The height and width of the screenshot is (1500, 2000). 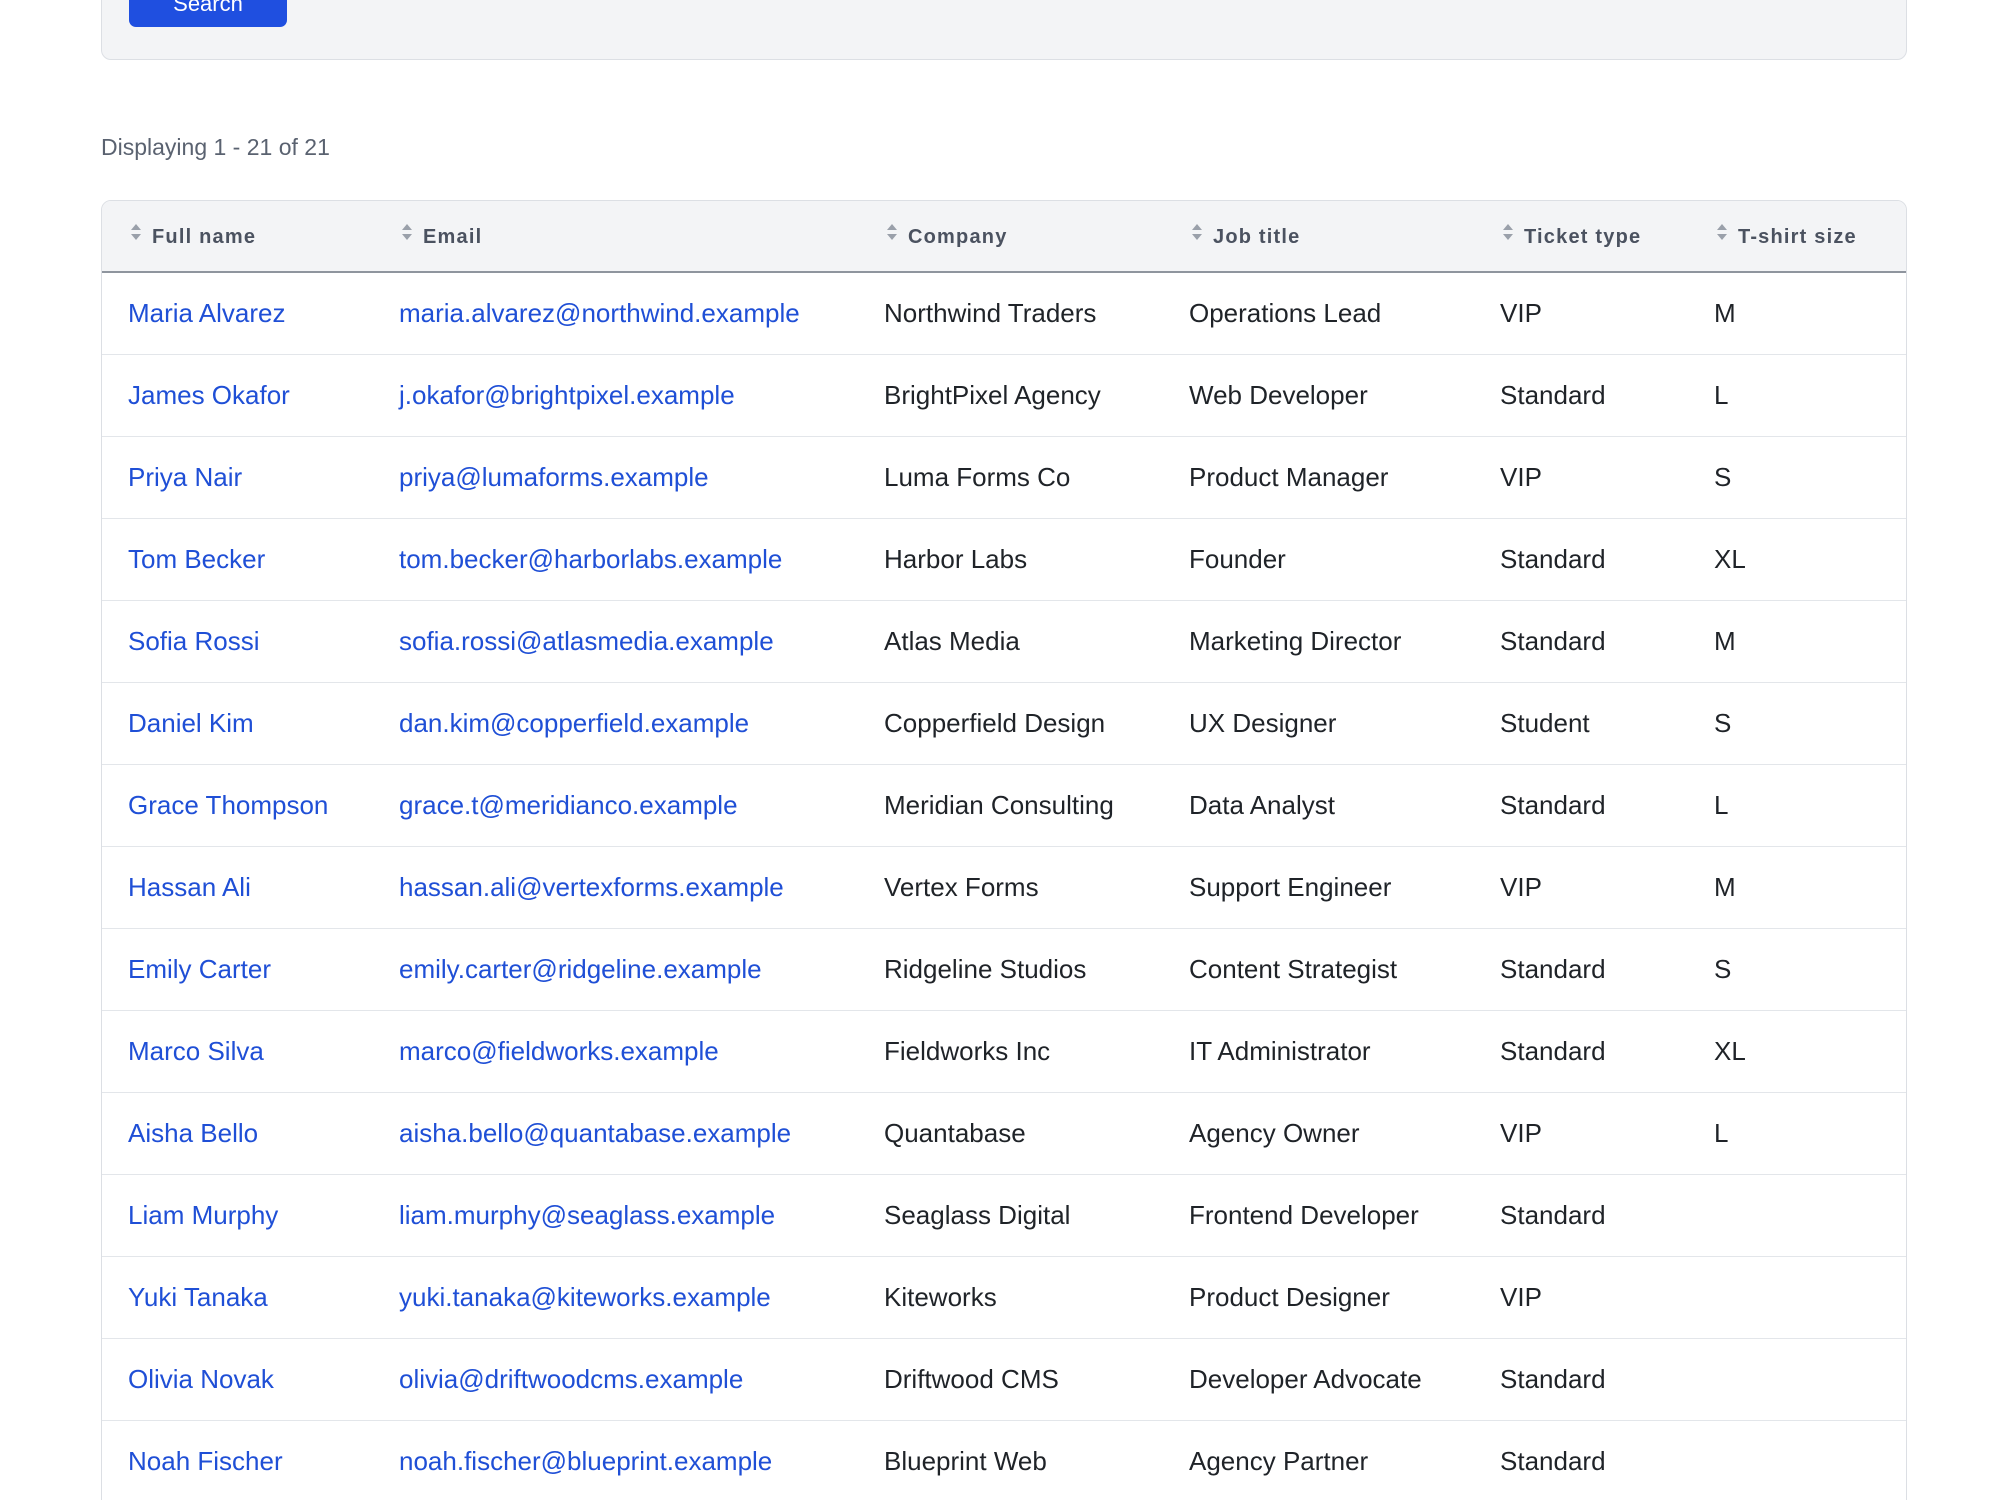 What do you see at coordinates (1304, 1214) in the screenshot?
I see `cell-job-title: Frontend Developer` at bounding box center [1304, 1214].